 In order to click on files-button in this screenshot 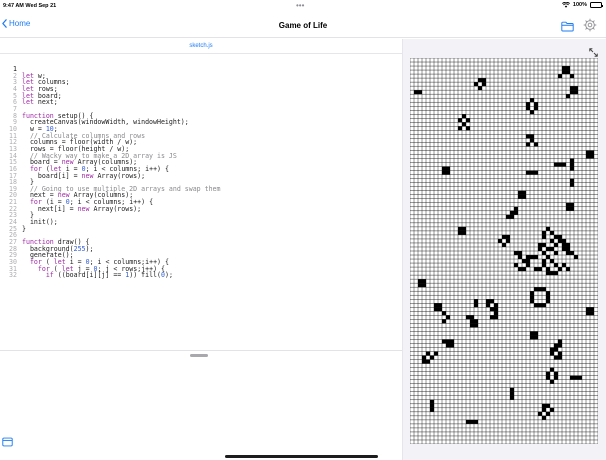, I will do `click(567, 28)`.